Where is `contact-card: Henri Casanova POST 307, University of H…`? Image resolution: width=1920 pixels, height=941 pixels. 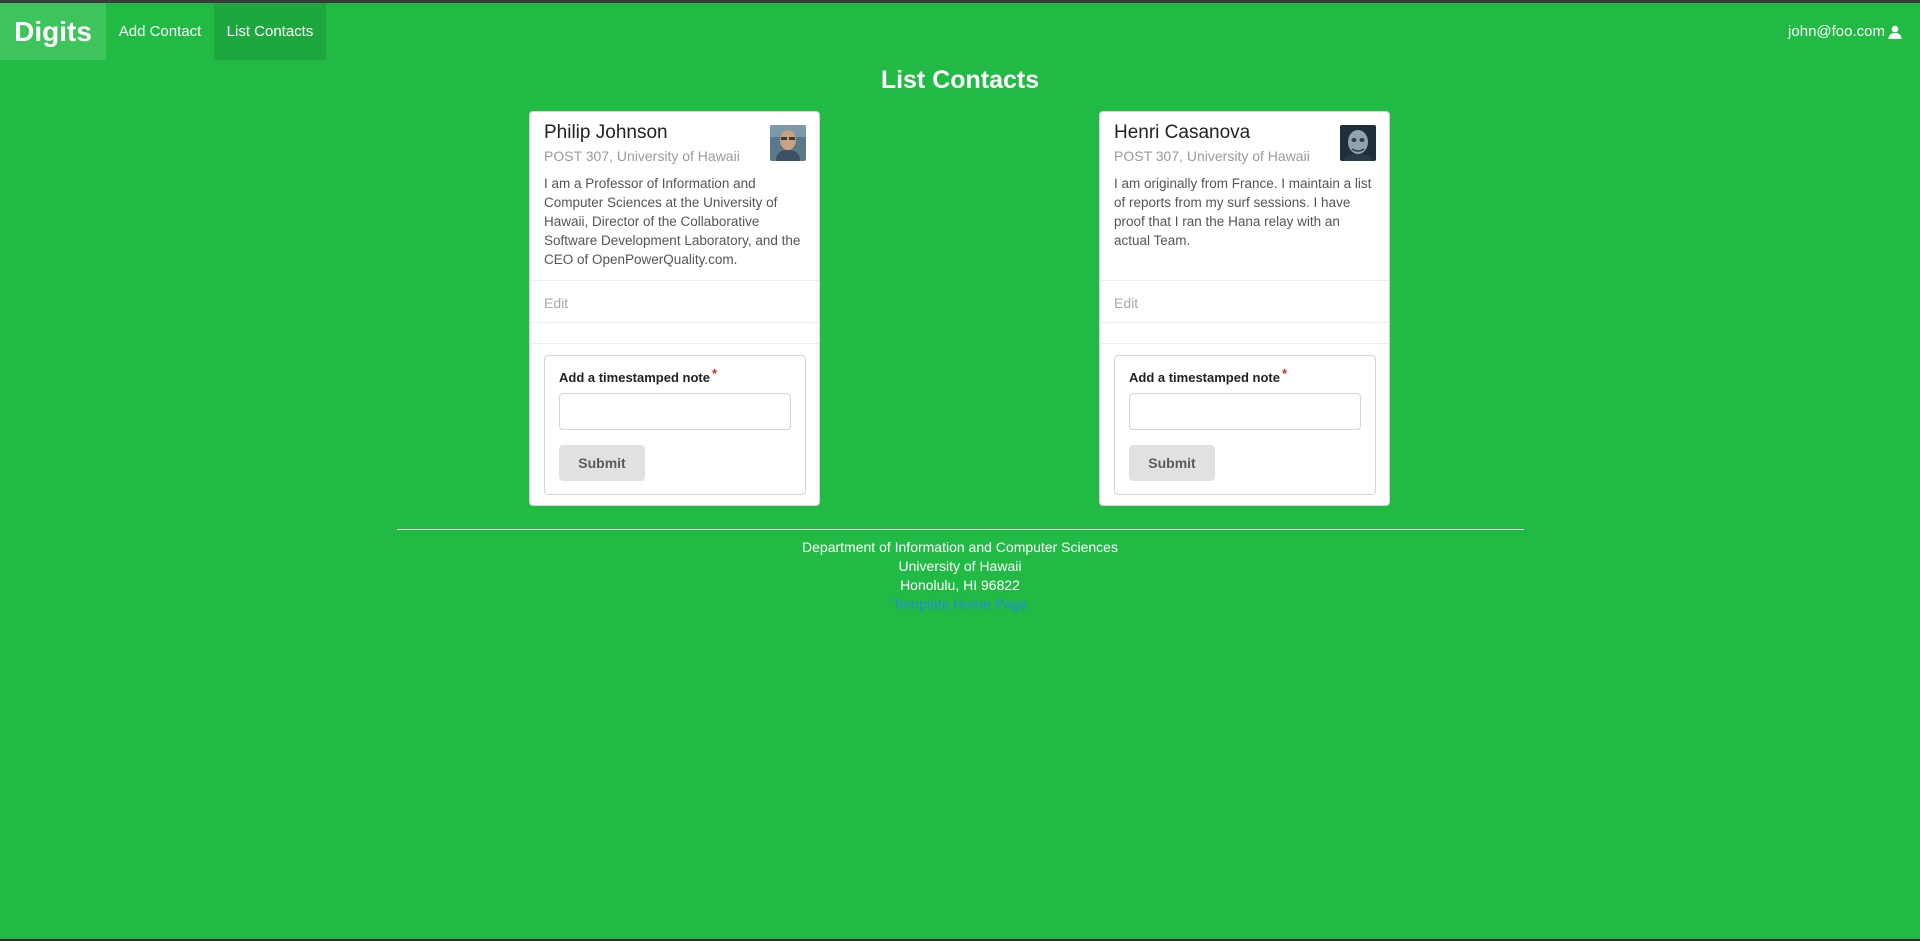 contact-card: Henri Casanova POST 307, University of H… is located at coordinates (1244, 308).